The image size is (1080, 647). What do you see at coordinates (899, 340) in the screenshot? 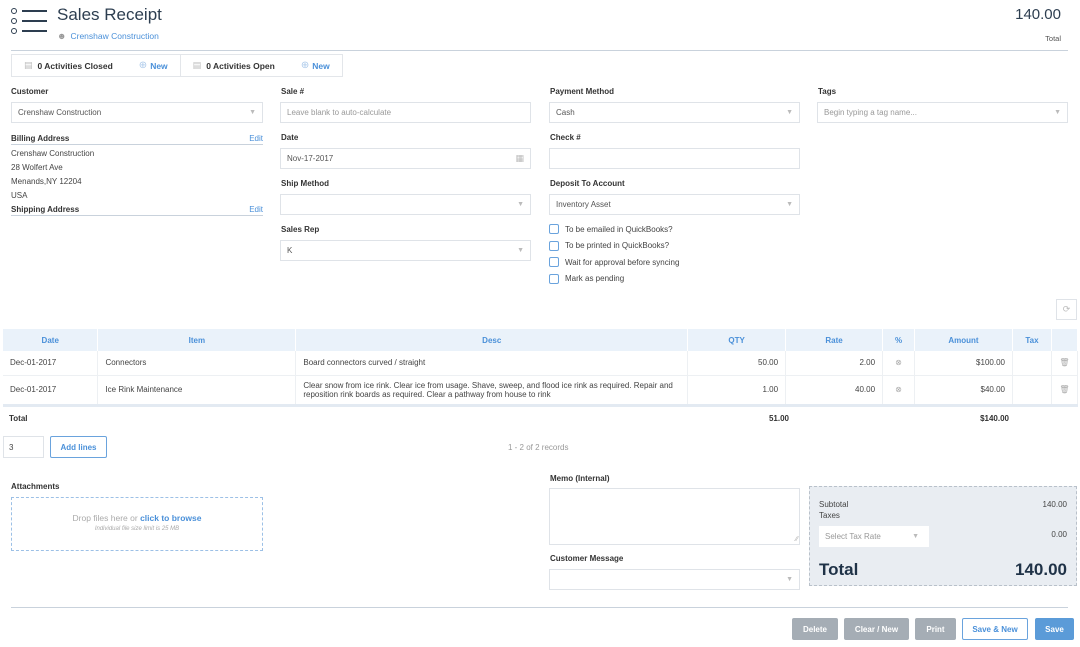
I see `column-header-percent: %` at bounding box center [899, 340].